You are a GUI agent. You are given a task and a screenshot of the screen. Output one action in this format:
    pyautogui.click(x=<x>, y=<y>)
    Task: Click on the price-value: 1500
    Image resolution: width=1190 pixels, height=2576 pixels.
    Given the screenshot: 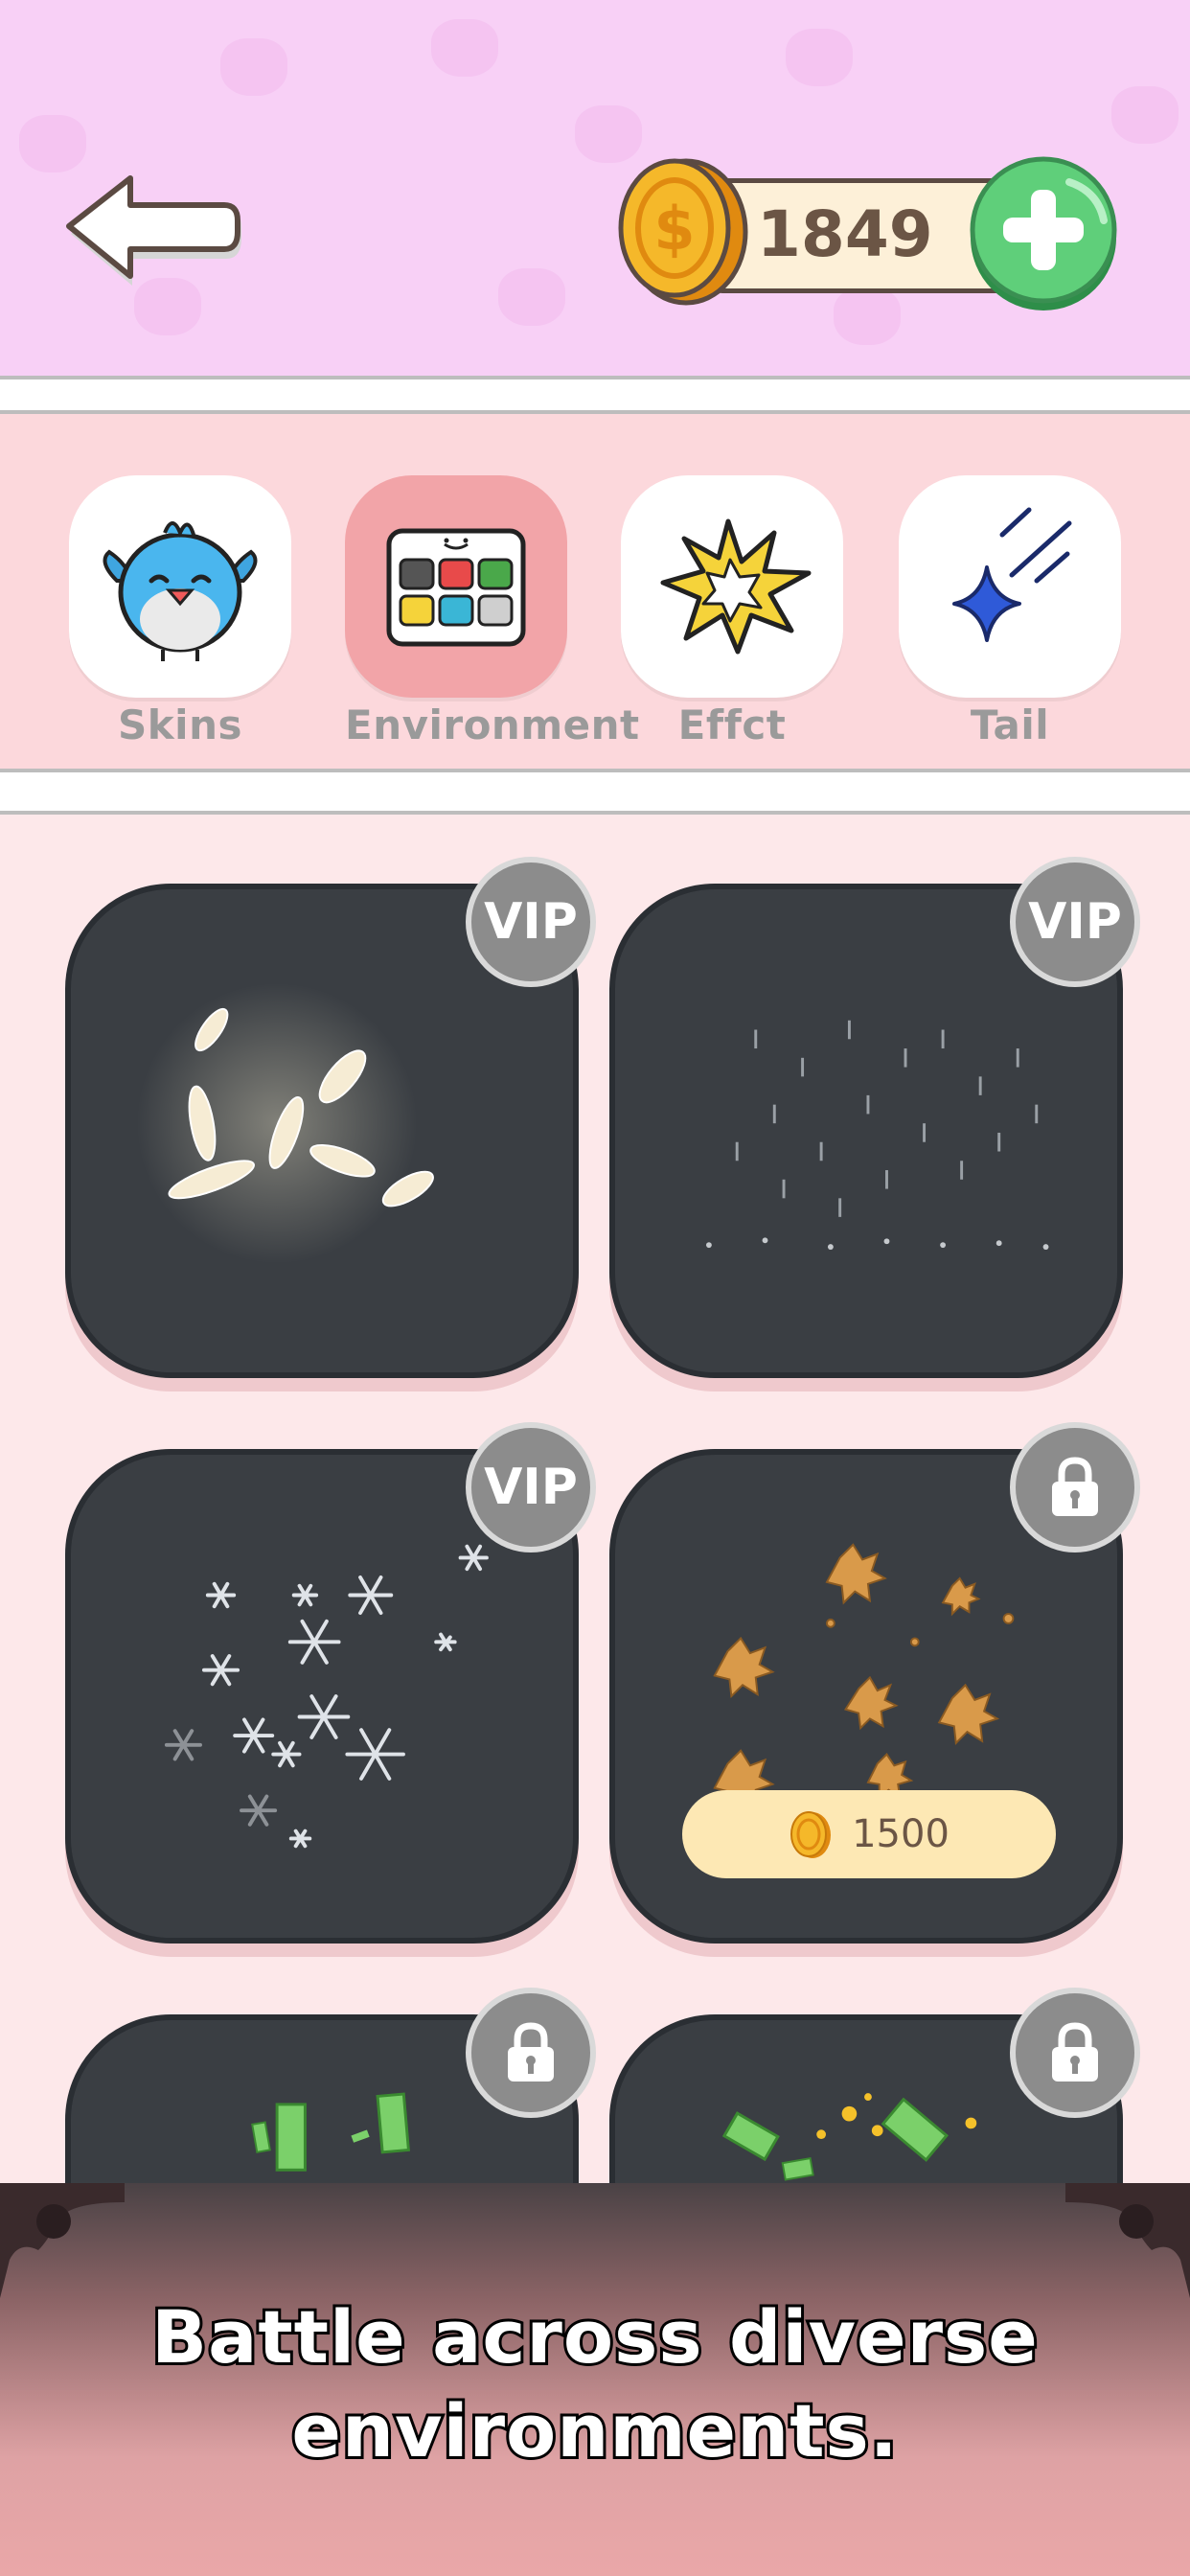 What is the action you would take?
    pyautogui.click(x=901, y=1834)
    